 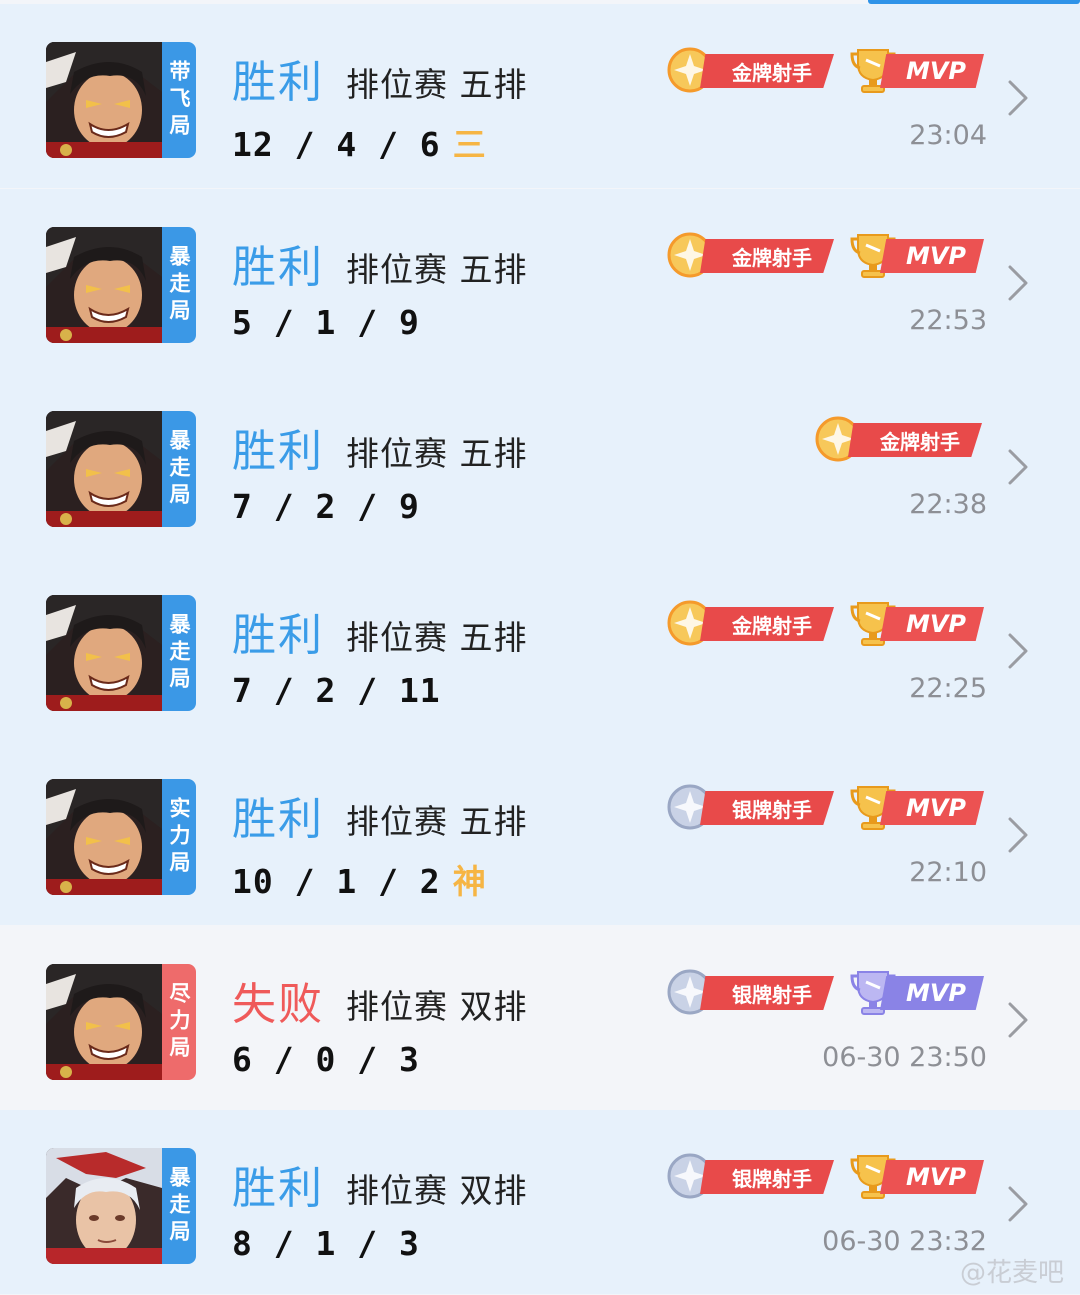 What do you see at coordinates (278, 1004) in the screenshot?
I see `match-result: 失败` at bounding box center [278, 1004].